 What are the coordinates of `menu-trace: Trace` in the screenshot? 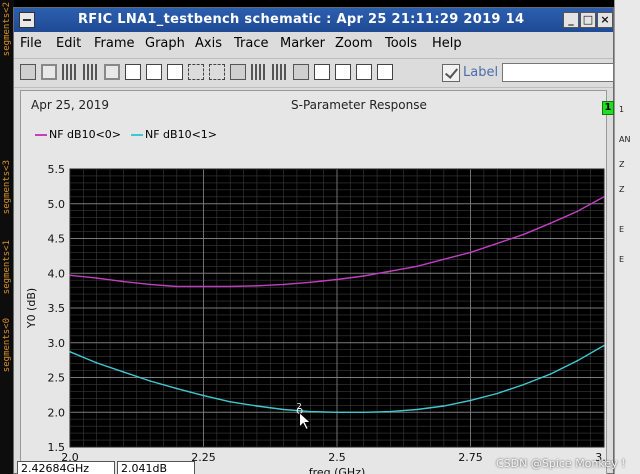 It's located at (251, 43).